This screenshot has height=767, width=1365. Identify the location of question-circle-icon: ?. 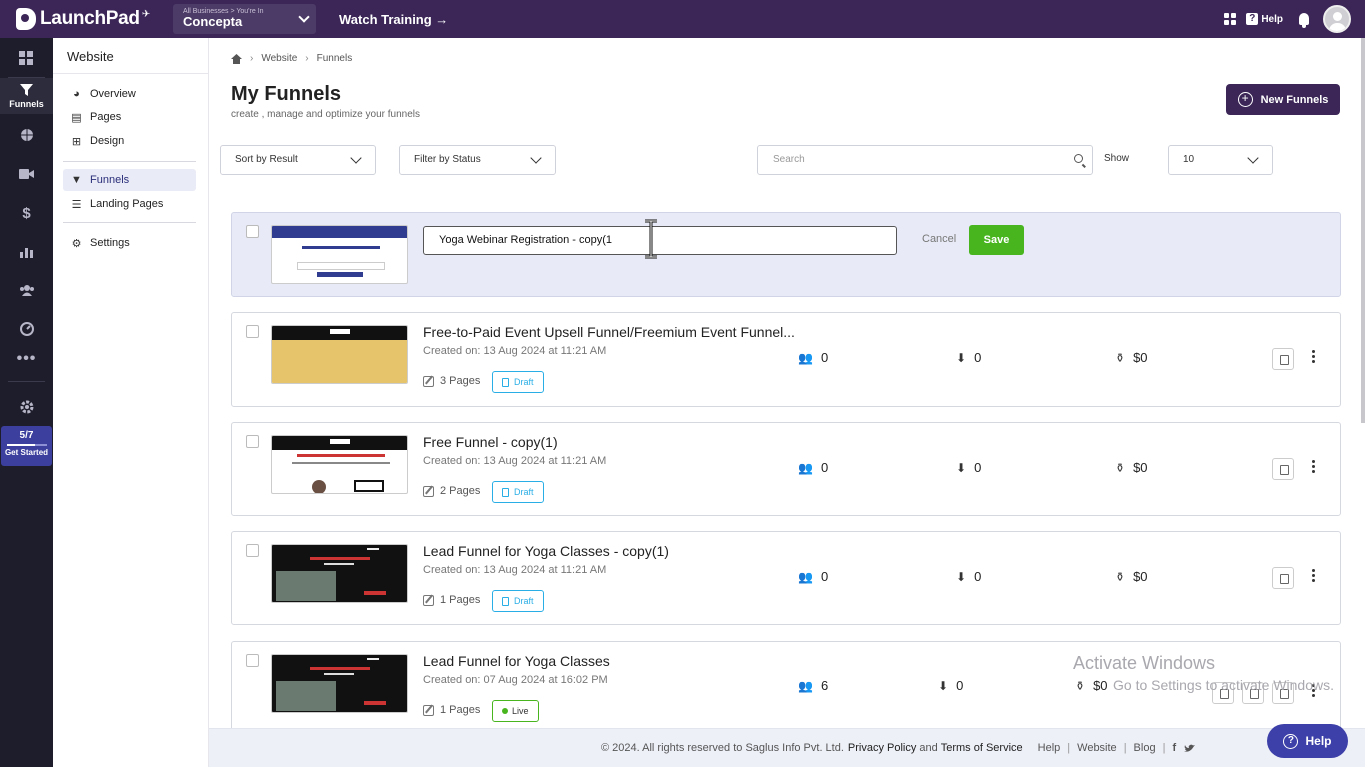
(1291, 741).